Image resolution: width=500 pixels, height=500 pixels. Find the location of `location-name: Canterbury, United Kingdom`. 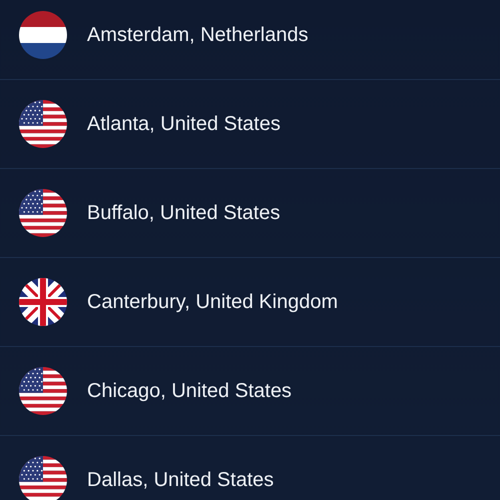

location-name: Canterbury, United Kingdom is located at coordinates (212, 302).